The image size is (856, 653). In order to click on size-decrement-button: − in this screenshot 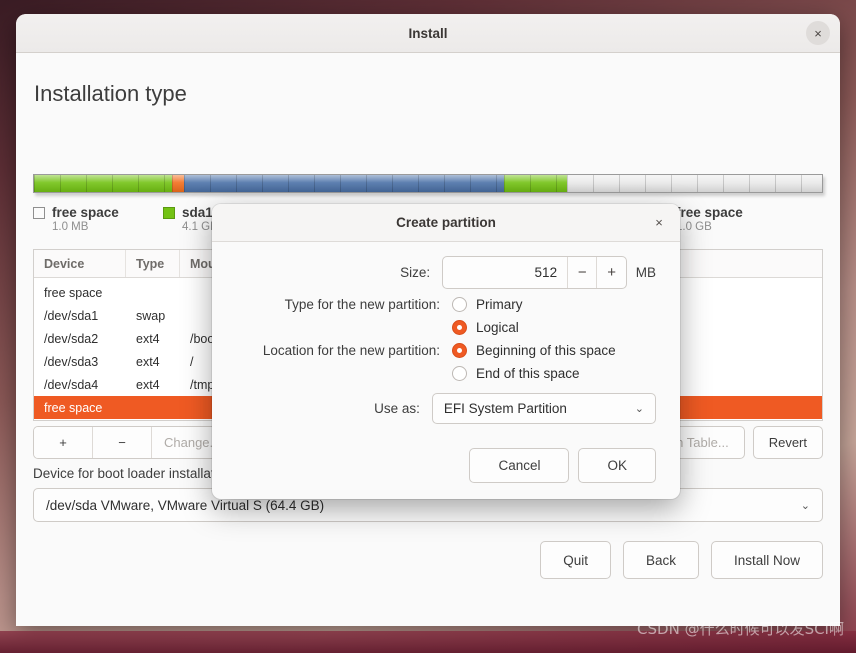, I will do `click(581, 272)`.